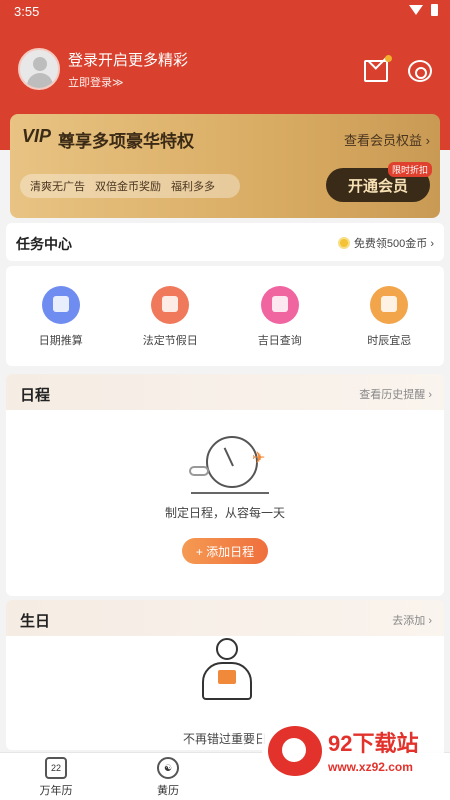 The height and width of the screenshot is (800, 450). Describe the element at coordinates (37, 136) in the screenshot. I see `vip-logo: VIP` at that location.